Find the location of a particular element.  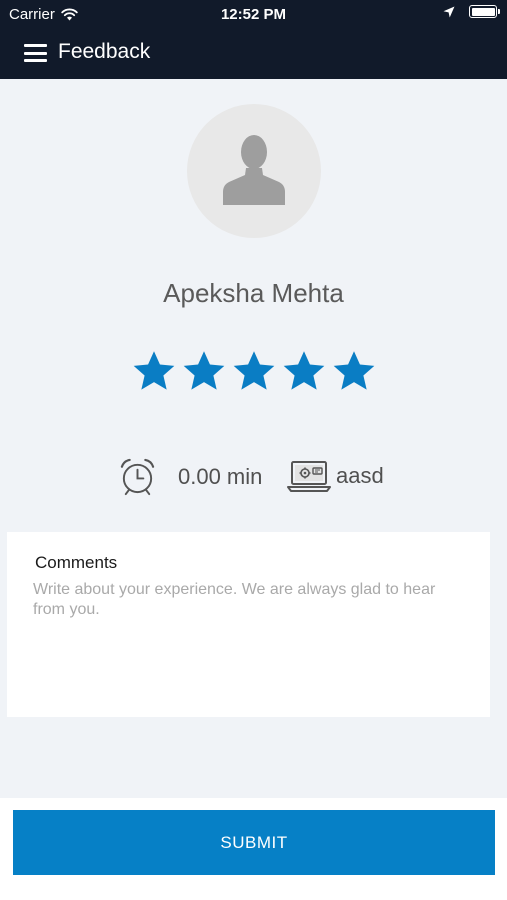

person-silhouette-icon is located at coordinates (254, 170).